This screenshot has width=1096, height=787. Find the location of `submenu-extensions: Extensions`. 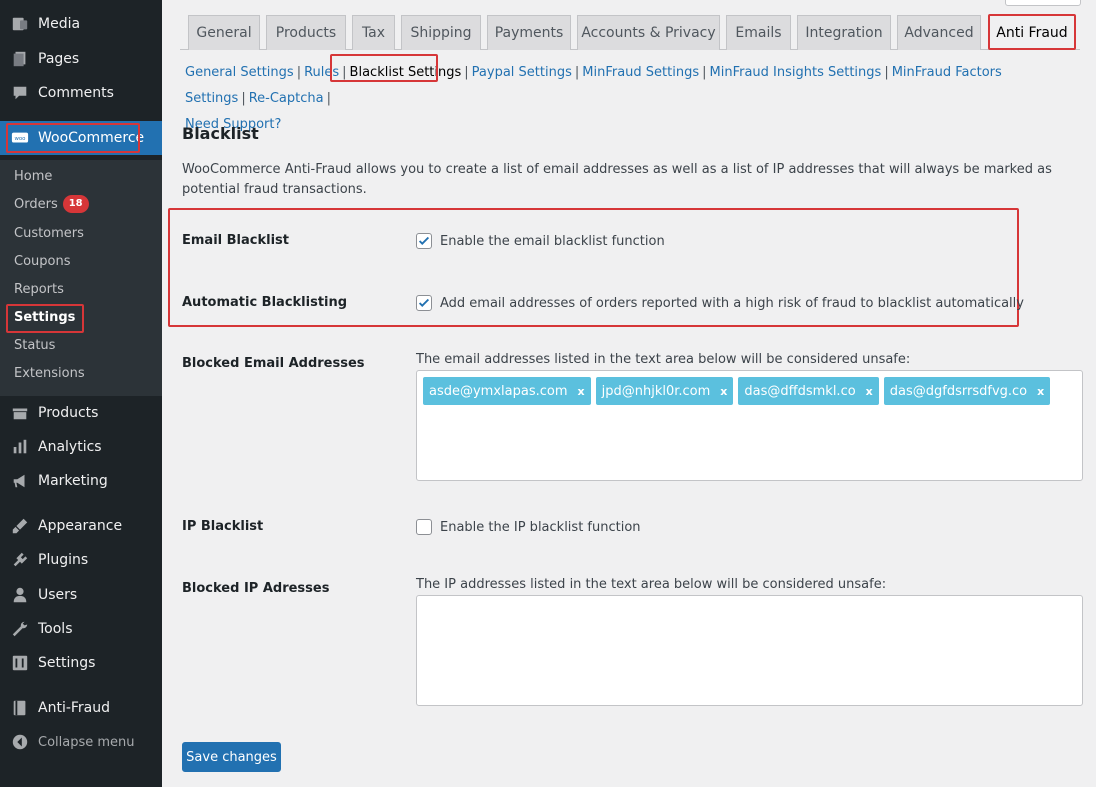

submenu-extensions: Extensions is located at coordinates (49, 373).